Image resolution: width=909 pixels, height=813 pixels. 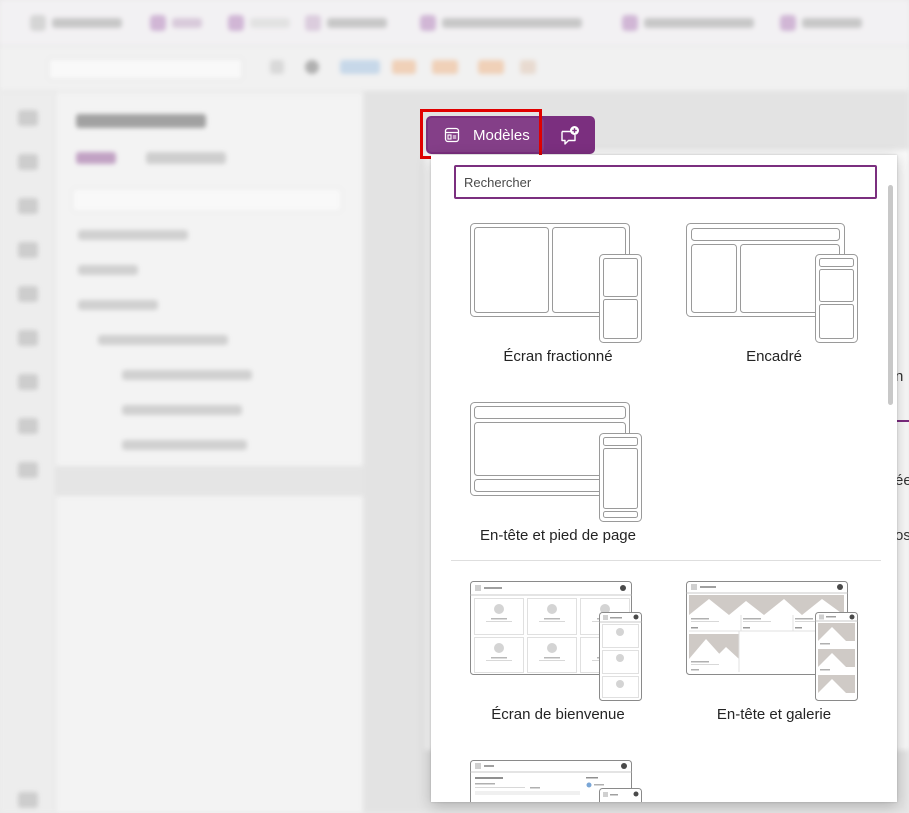 I want to click on template-layout-icon, so click(x=452, y=135).